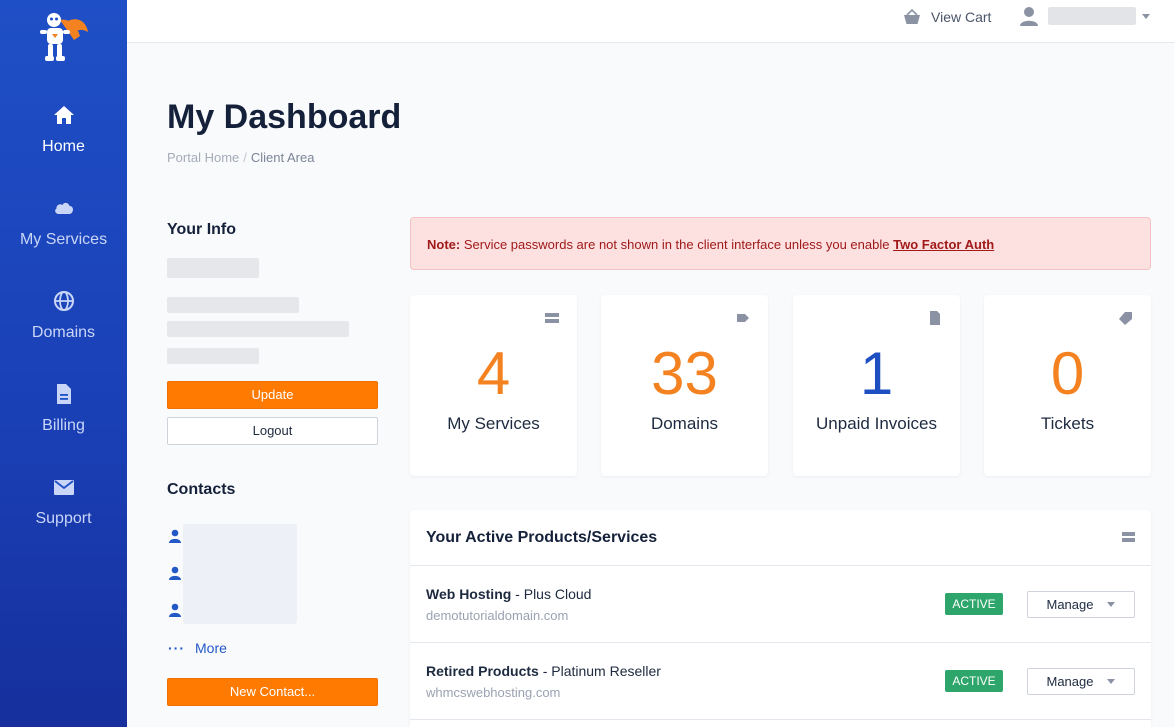 The height and width of the screenshot is (727, 1174). What do you see at coordinates (551, 594) in the screenshot?
I see `product-plan: - Plus Cloud` at bounding box center [551, 594].